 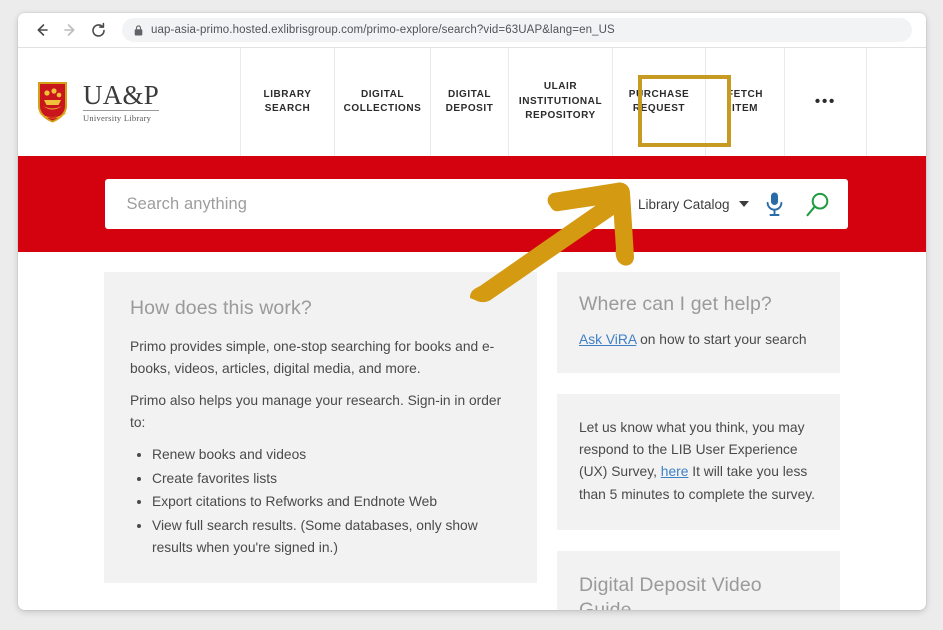 What do you see at coordinates (721, 340) in the screenshot?
I see `help-card-text-after: on how to start your search` at bounding box center [721, 340].